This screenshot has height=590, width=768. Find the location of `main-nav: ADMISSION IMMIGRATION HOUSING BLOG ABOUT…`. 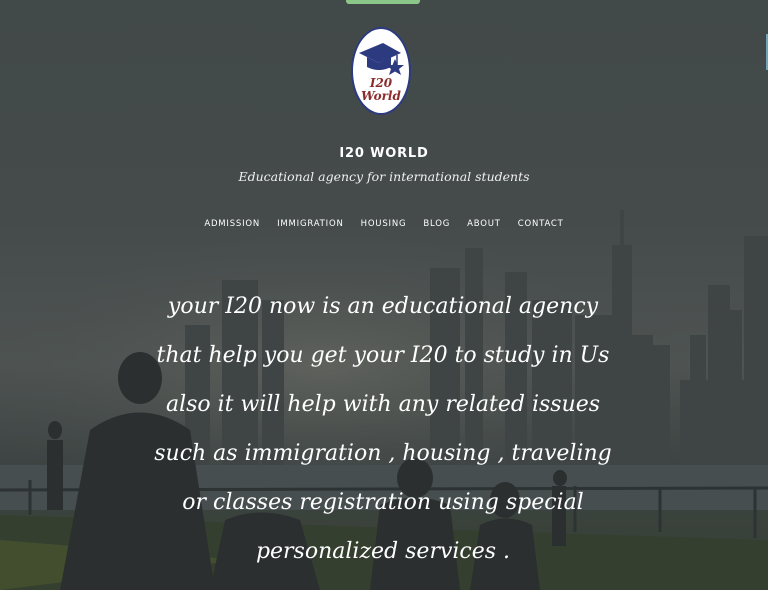

main-nav: ADMISSION IMMIGRATION HOUSING BLOG ABOUT… is located at coordinates (384, 224).